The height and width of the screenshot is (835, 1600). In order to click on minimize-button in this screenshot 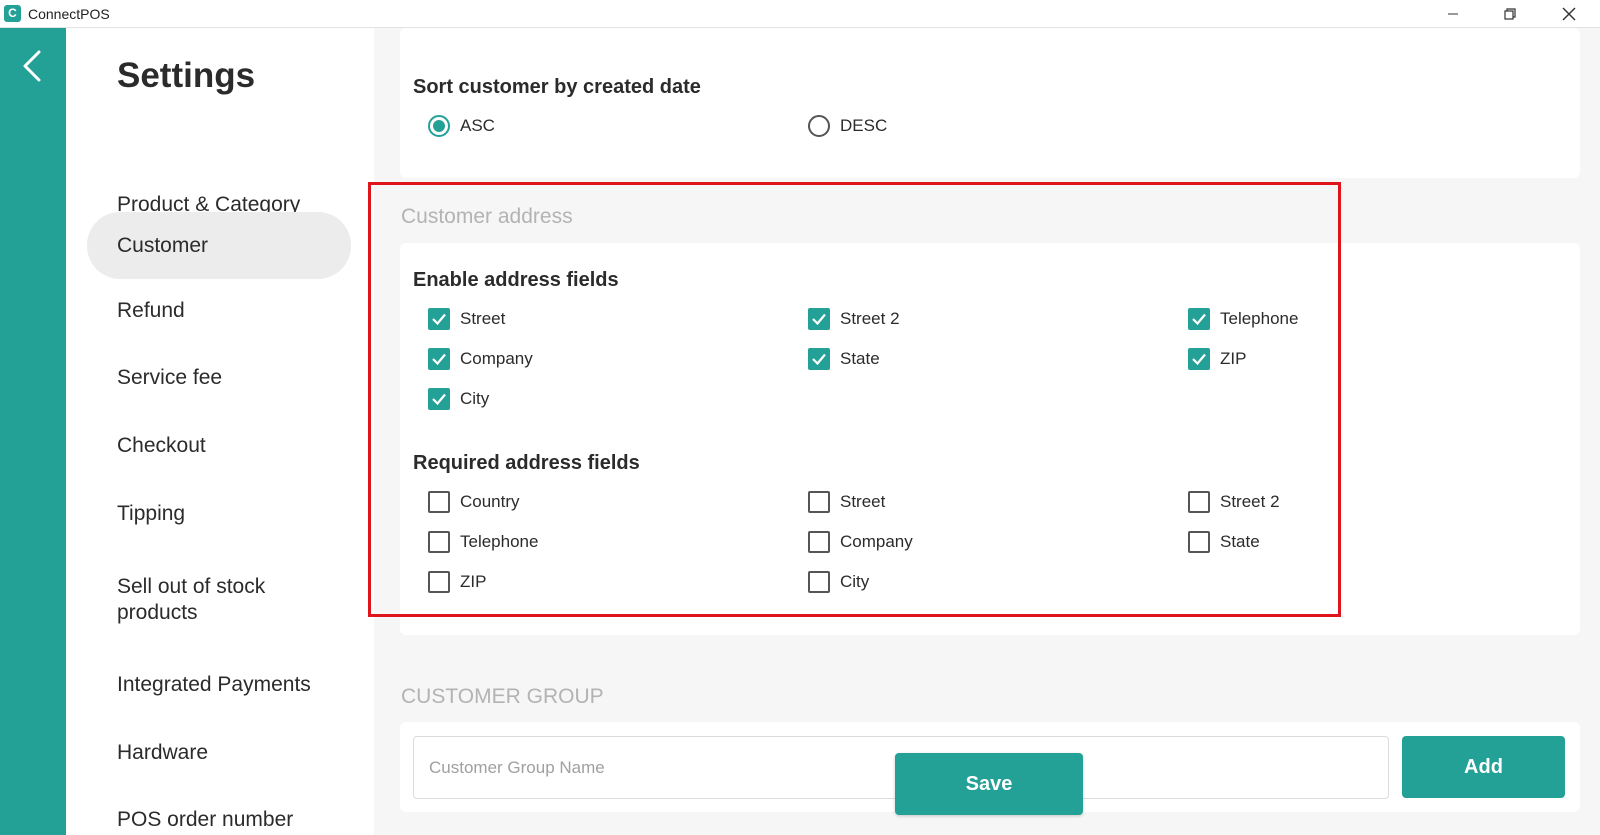, I will do `click(1453, 14)`.